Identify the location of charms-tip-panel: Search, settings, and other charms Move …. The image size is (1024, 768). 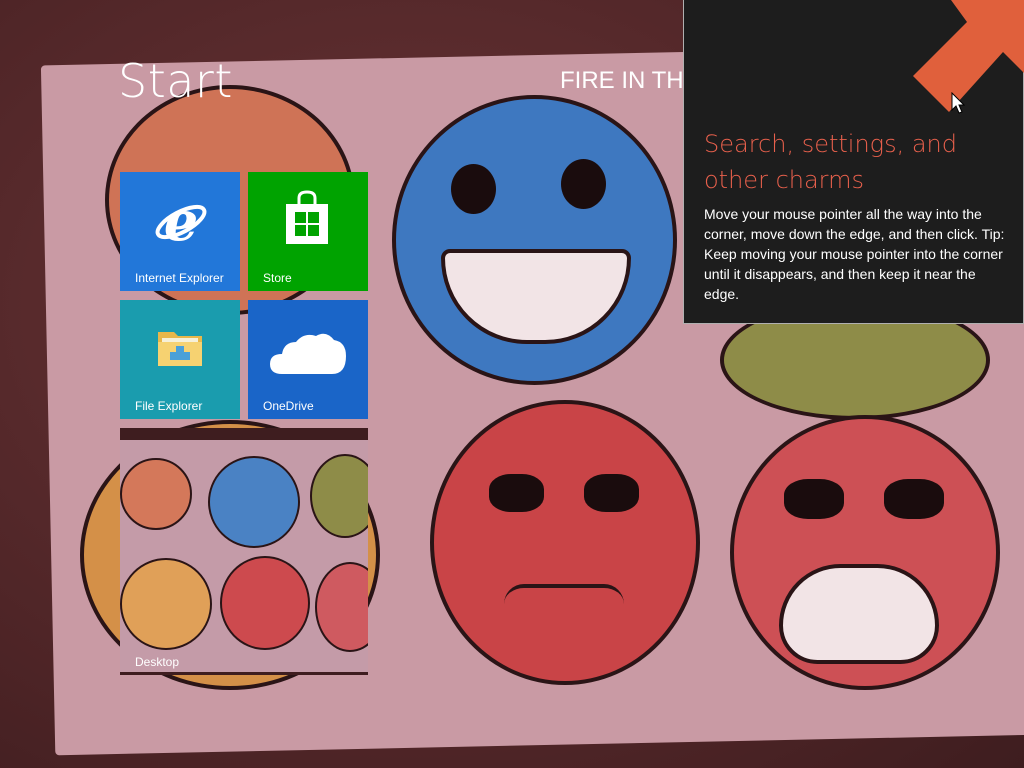
(853, 162).